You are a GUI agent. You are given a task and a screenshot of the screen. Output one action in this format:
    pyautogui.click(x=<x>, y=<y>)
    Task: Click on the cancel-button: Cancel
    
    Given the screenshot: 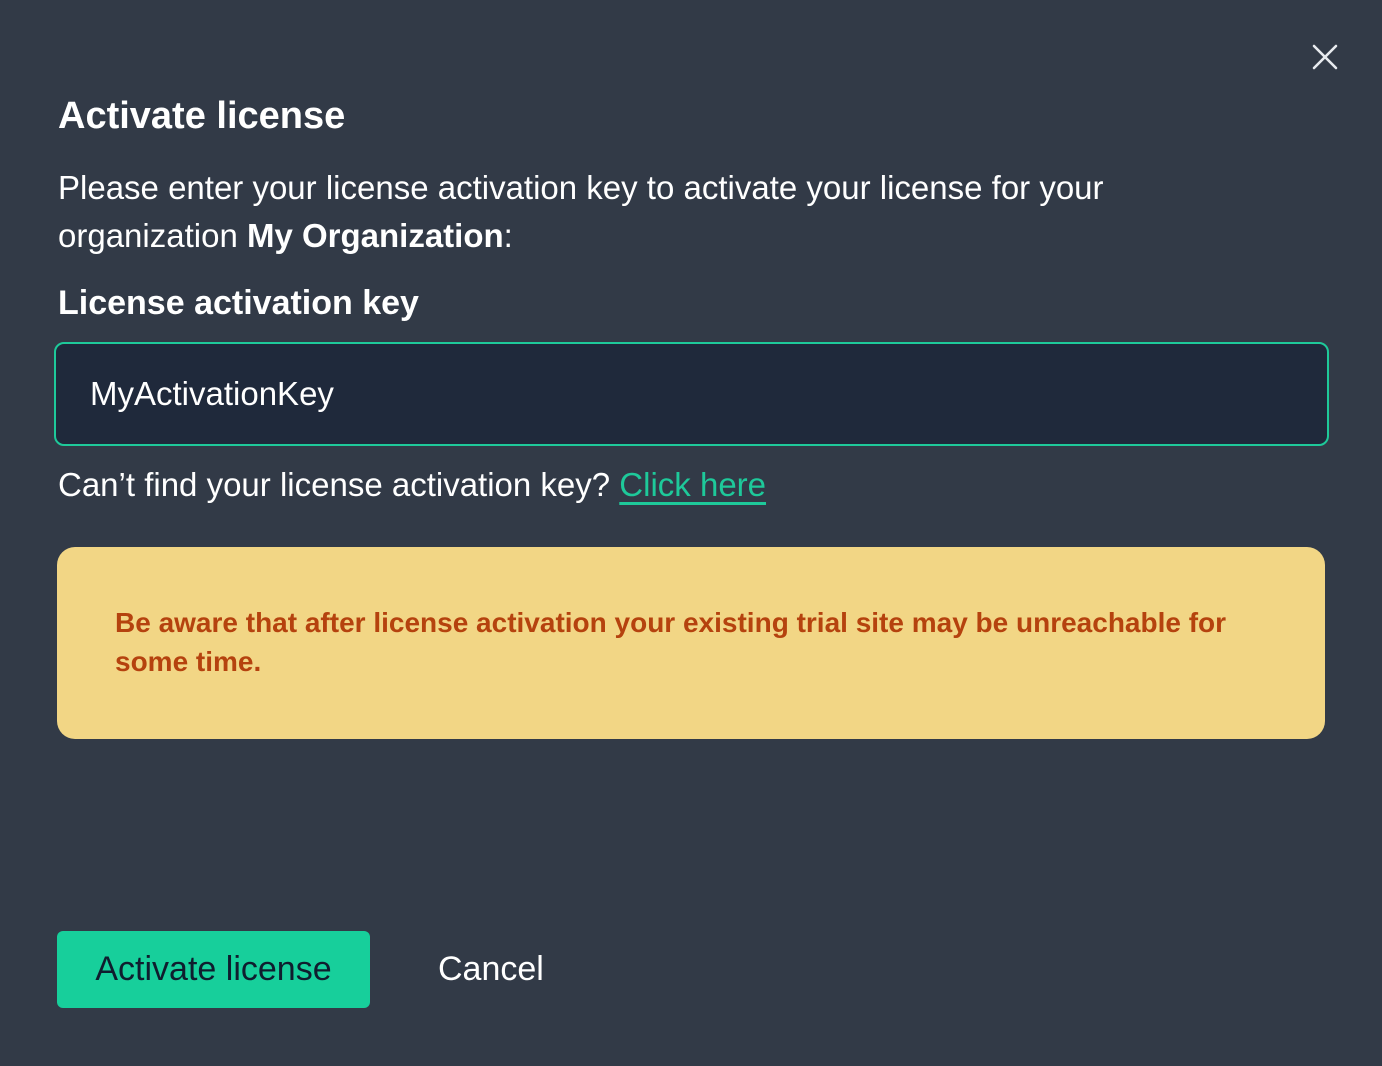 What is the action you would take?
    pyautogui.click(x=491, y=969)
    